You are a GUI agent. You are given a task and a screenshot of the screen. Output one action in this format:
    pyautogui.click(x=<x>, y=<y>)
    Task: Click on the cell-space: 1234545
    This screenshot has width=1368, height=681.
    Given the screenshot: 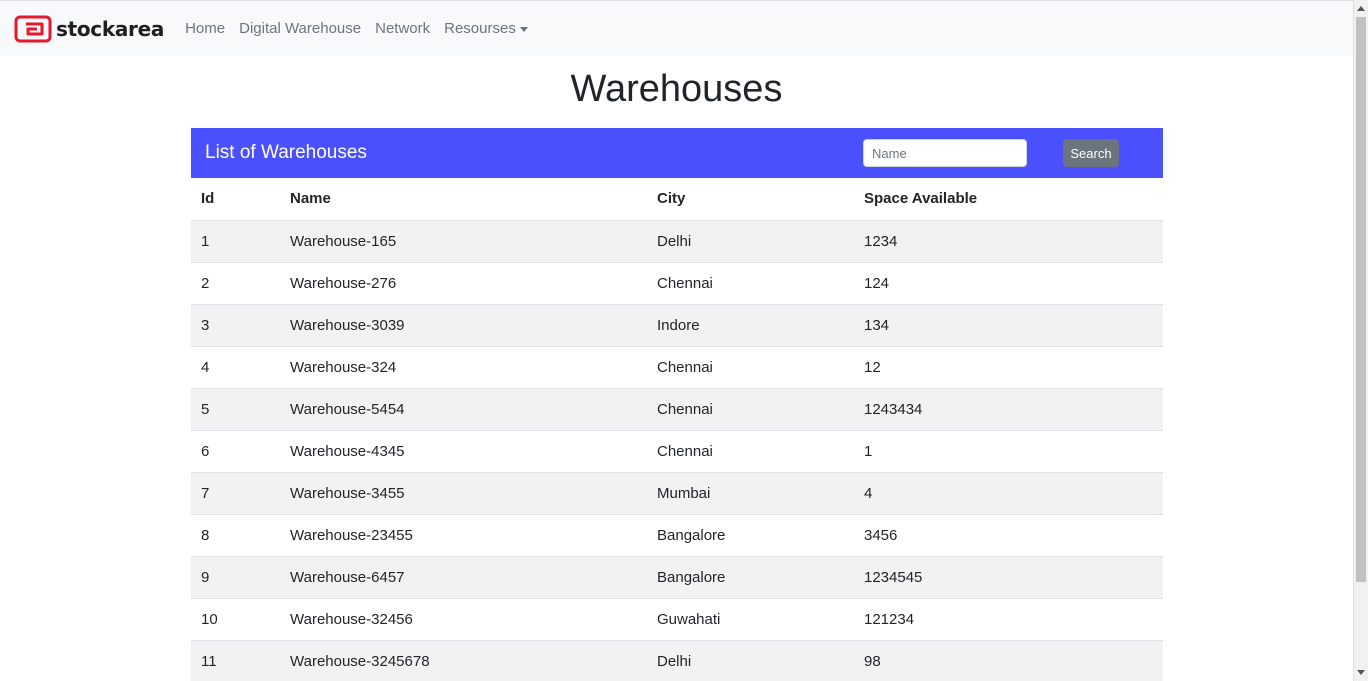 What is the action you would take?
    pyautogui.click(x=1008, y=576)
    